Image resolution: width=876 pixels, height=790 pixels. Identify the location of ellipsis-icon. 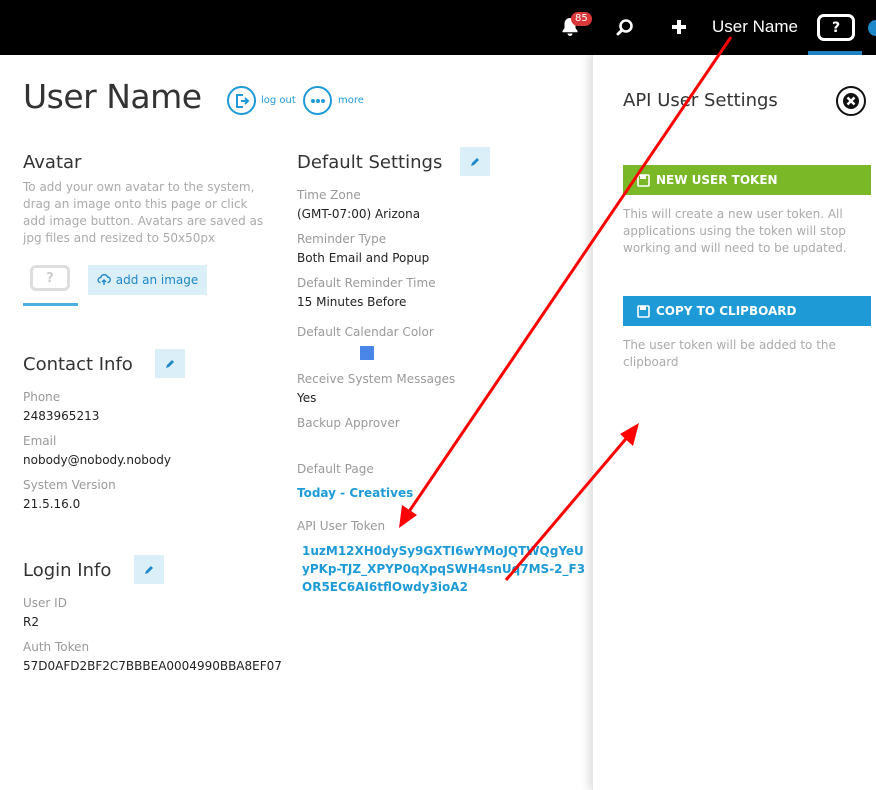
(317, 100).